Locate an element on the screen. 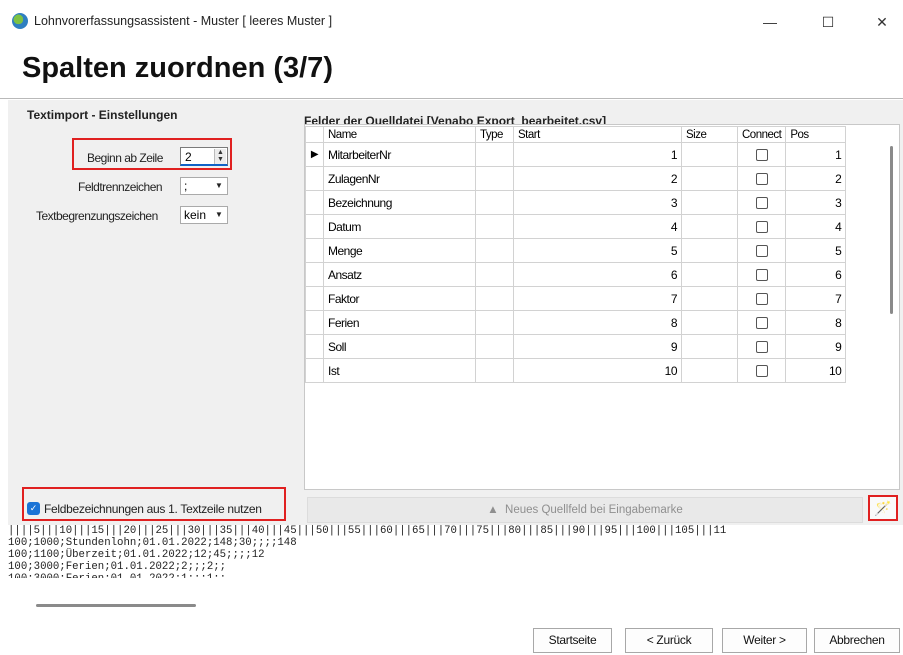  column-header-size: Size is located at coordinates (709, 134).